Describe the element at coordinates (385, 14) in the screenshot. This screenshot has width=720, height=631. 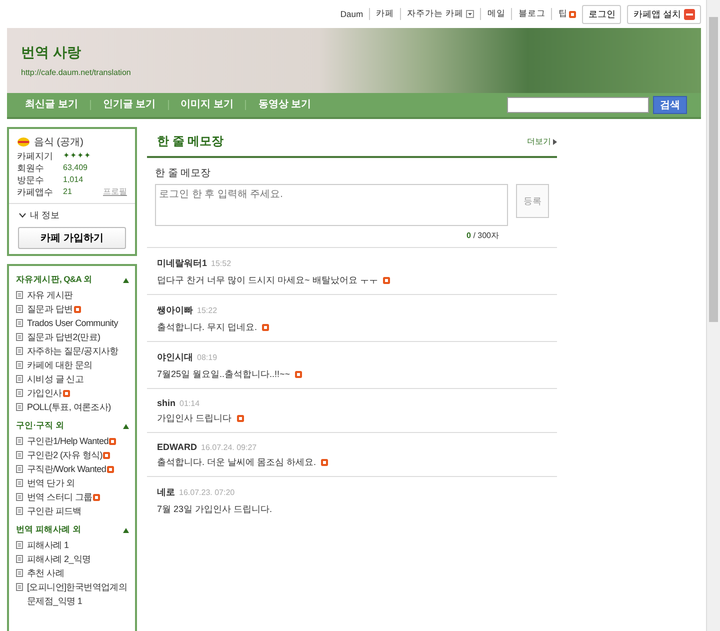
I see `top-link: 카페` at that location.